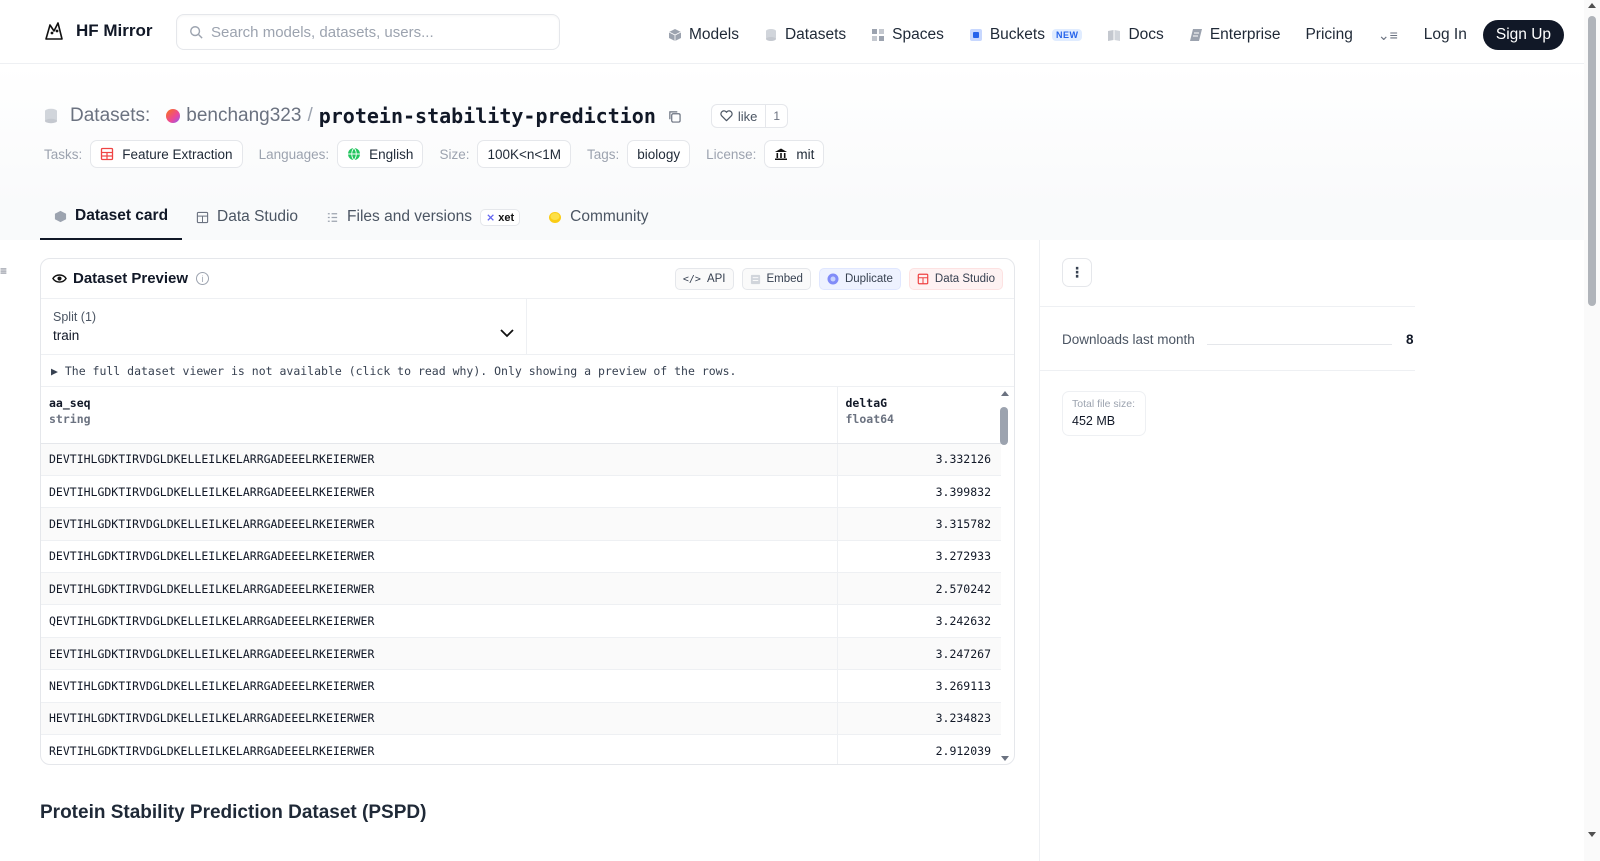  Describe the element at coordinates (794, 154) in the screenshot. I see `license-tag: mit` at that location.